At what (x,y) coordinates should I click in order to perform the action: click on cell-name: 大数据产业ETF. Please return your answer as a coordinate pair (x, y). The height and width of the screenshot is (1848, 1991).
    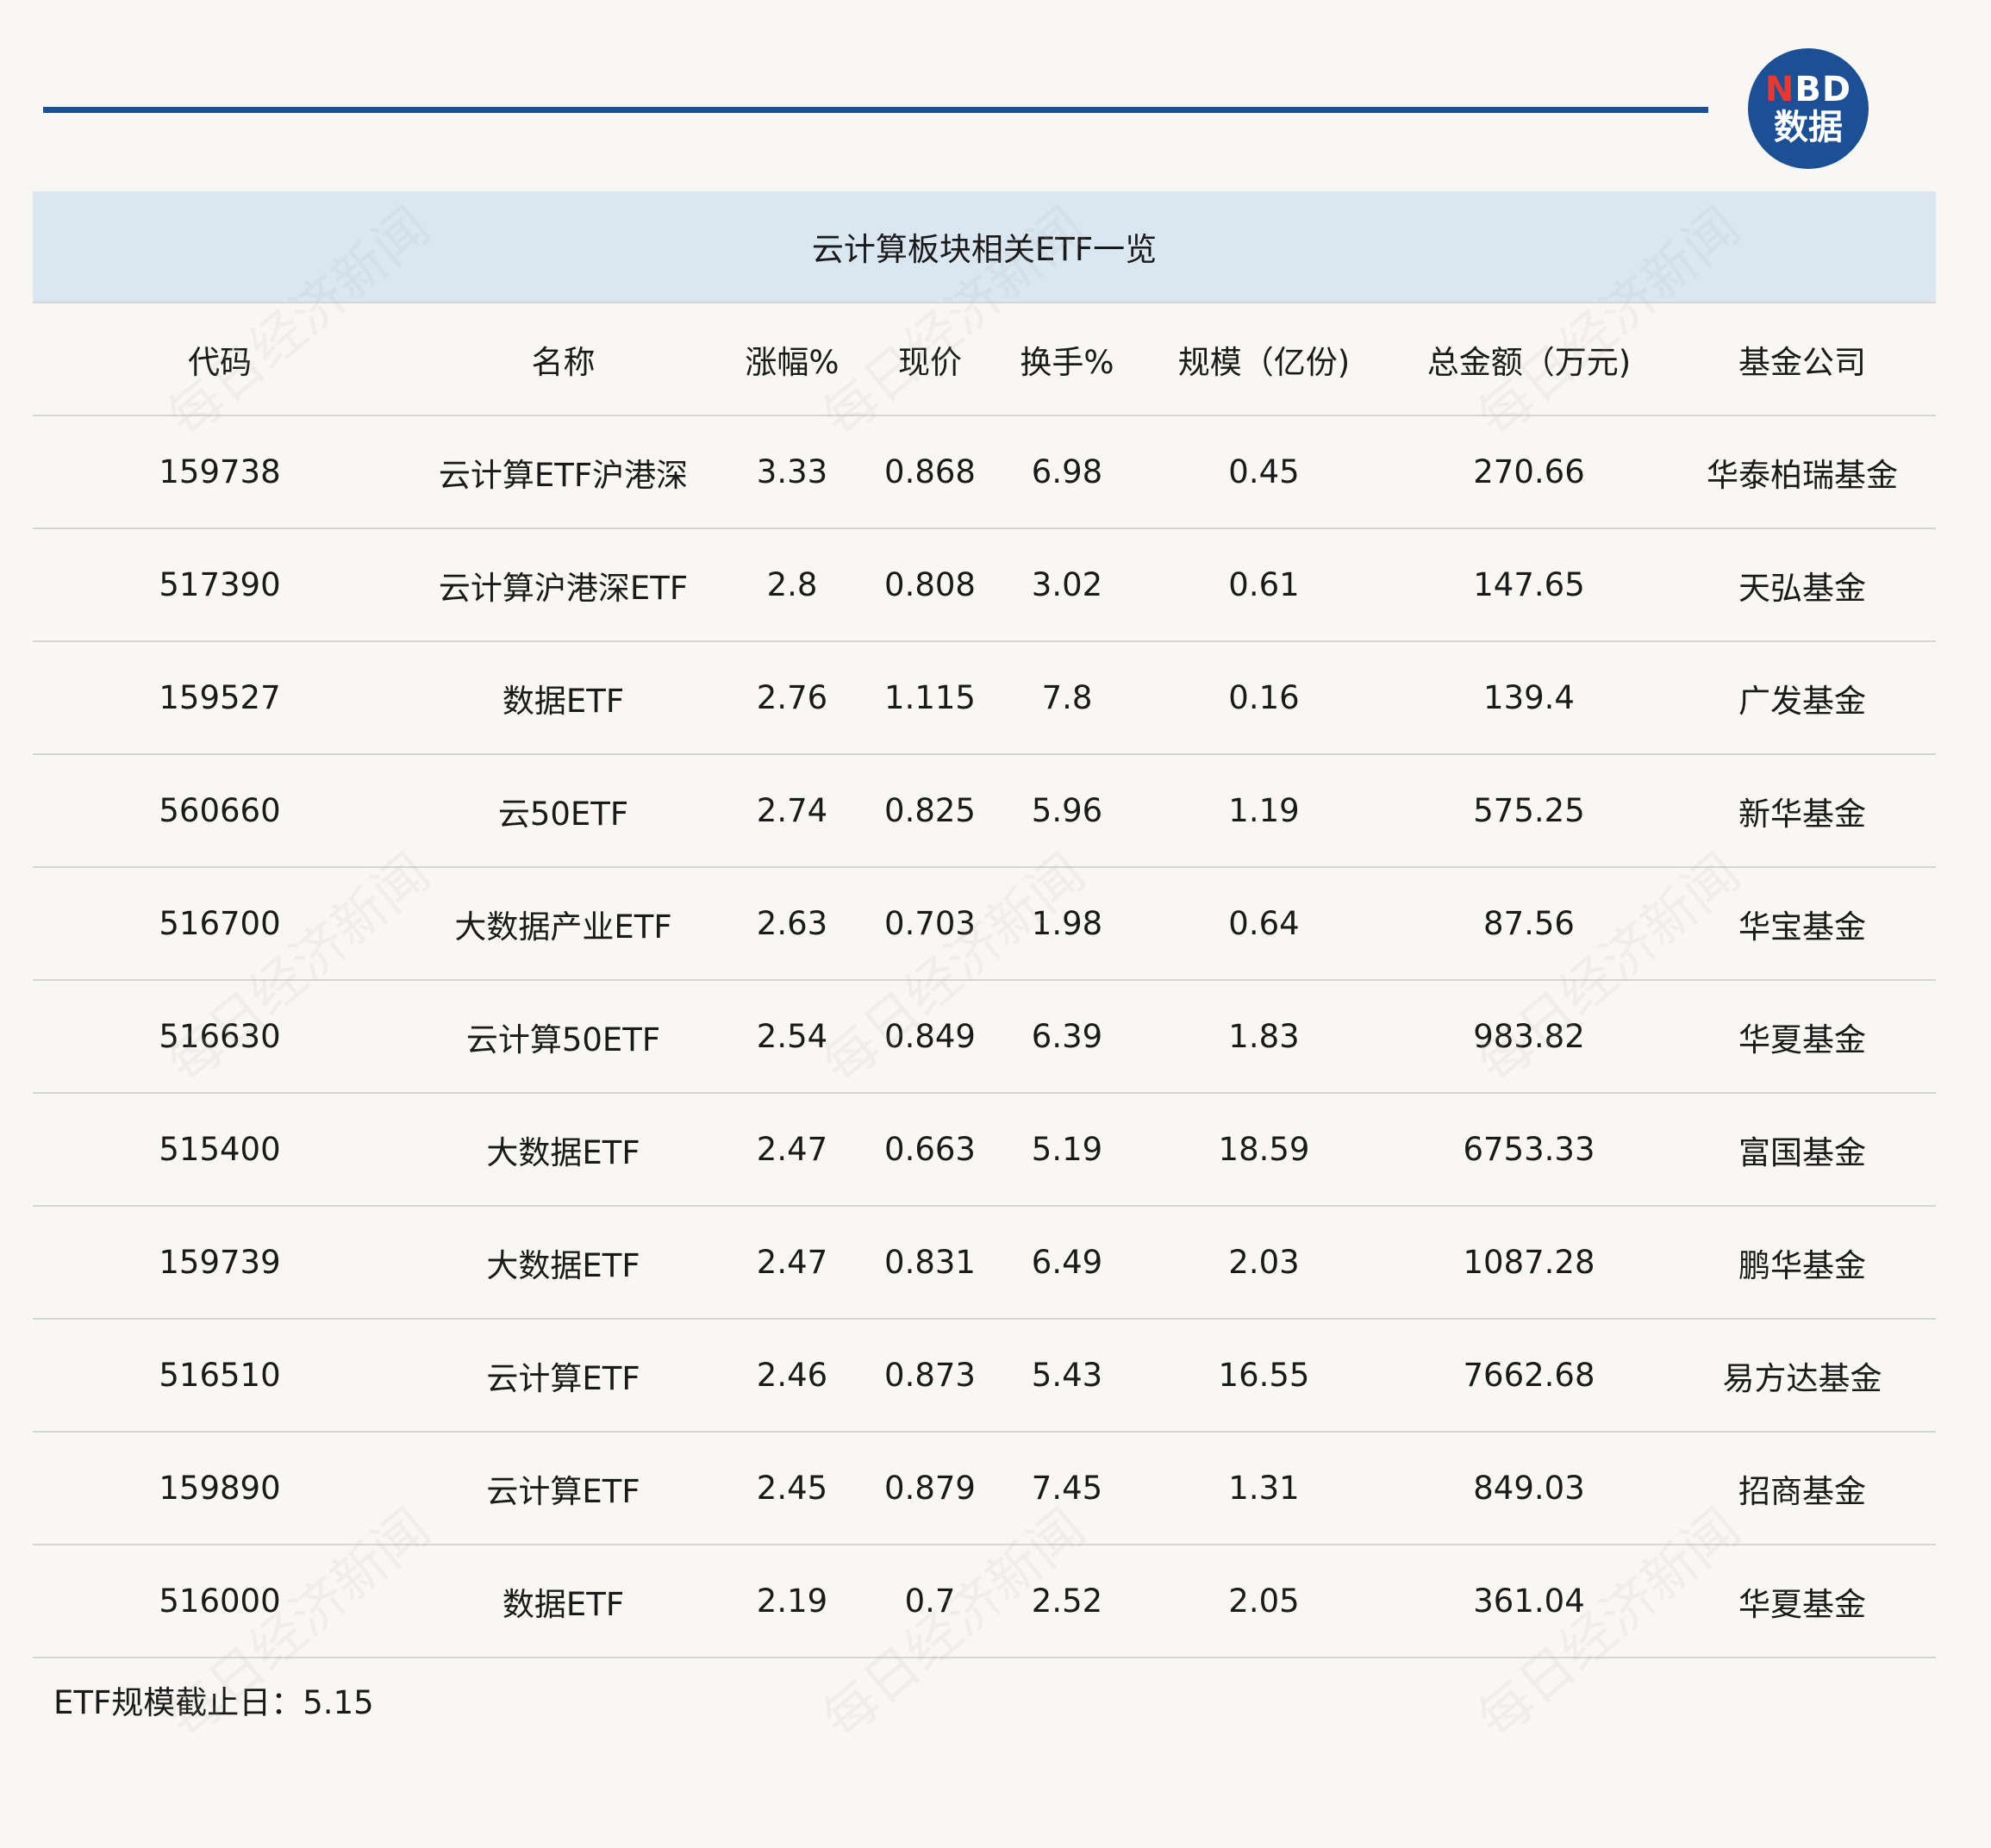
    Looking at the image, I should click on (563, 923).